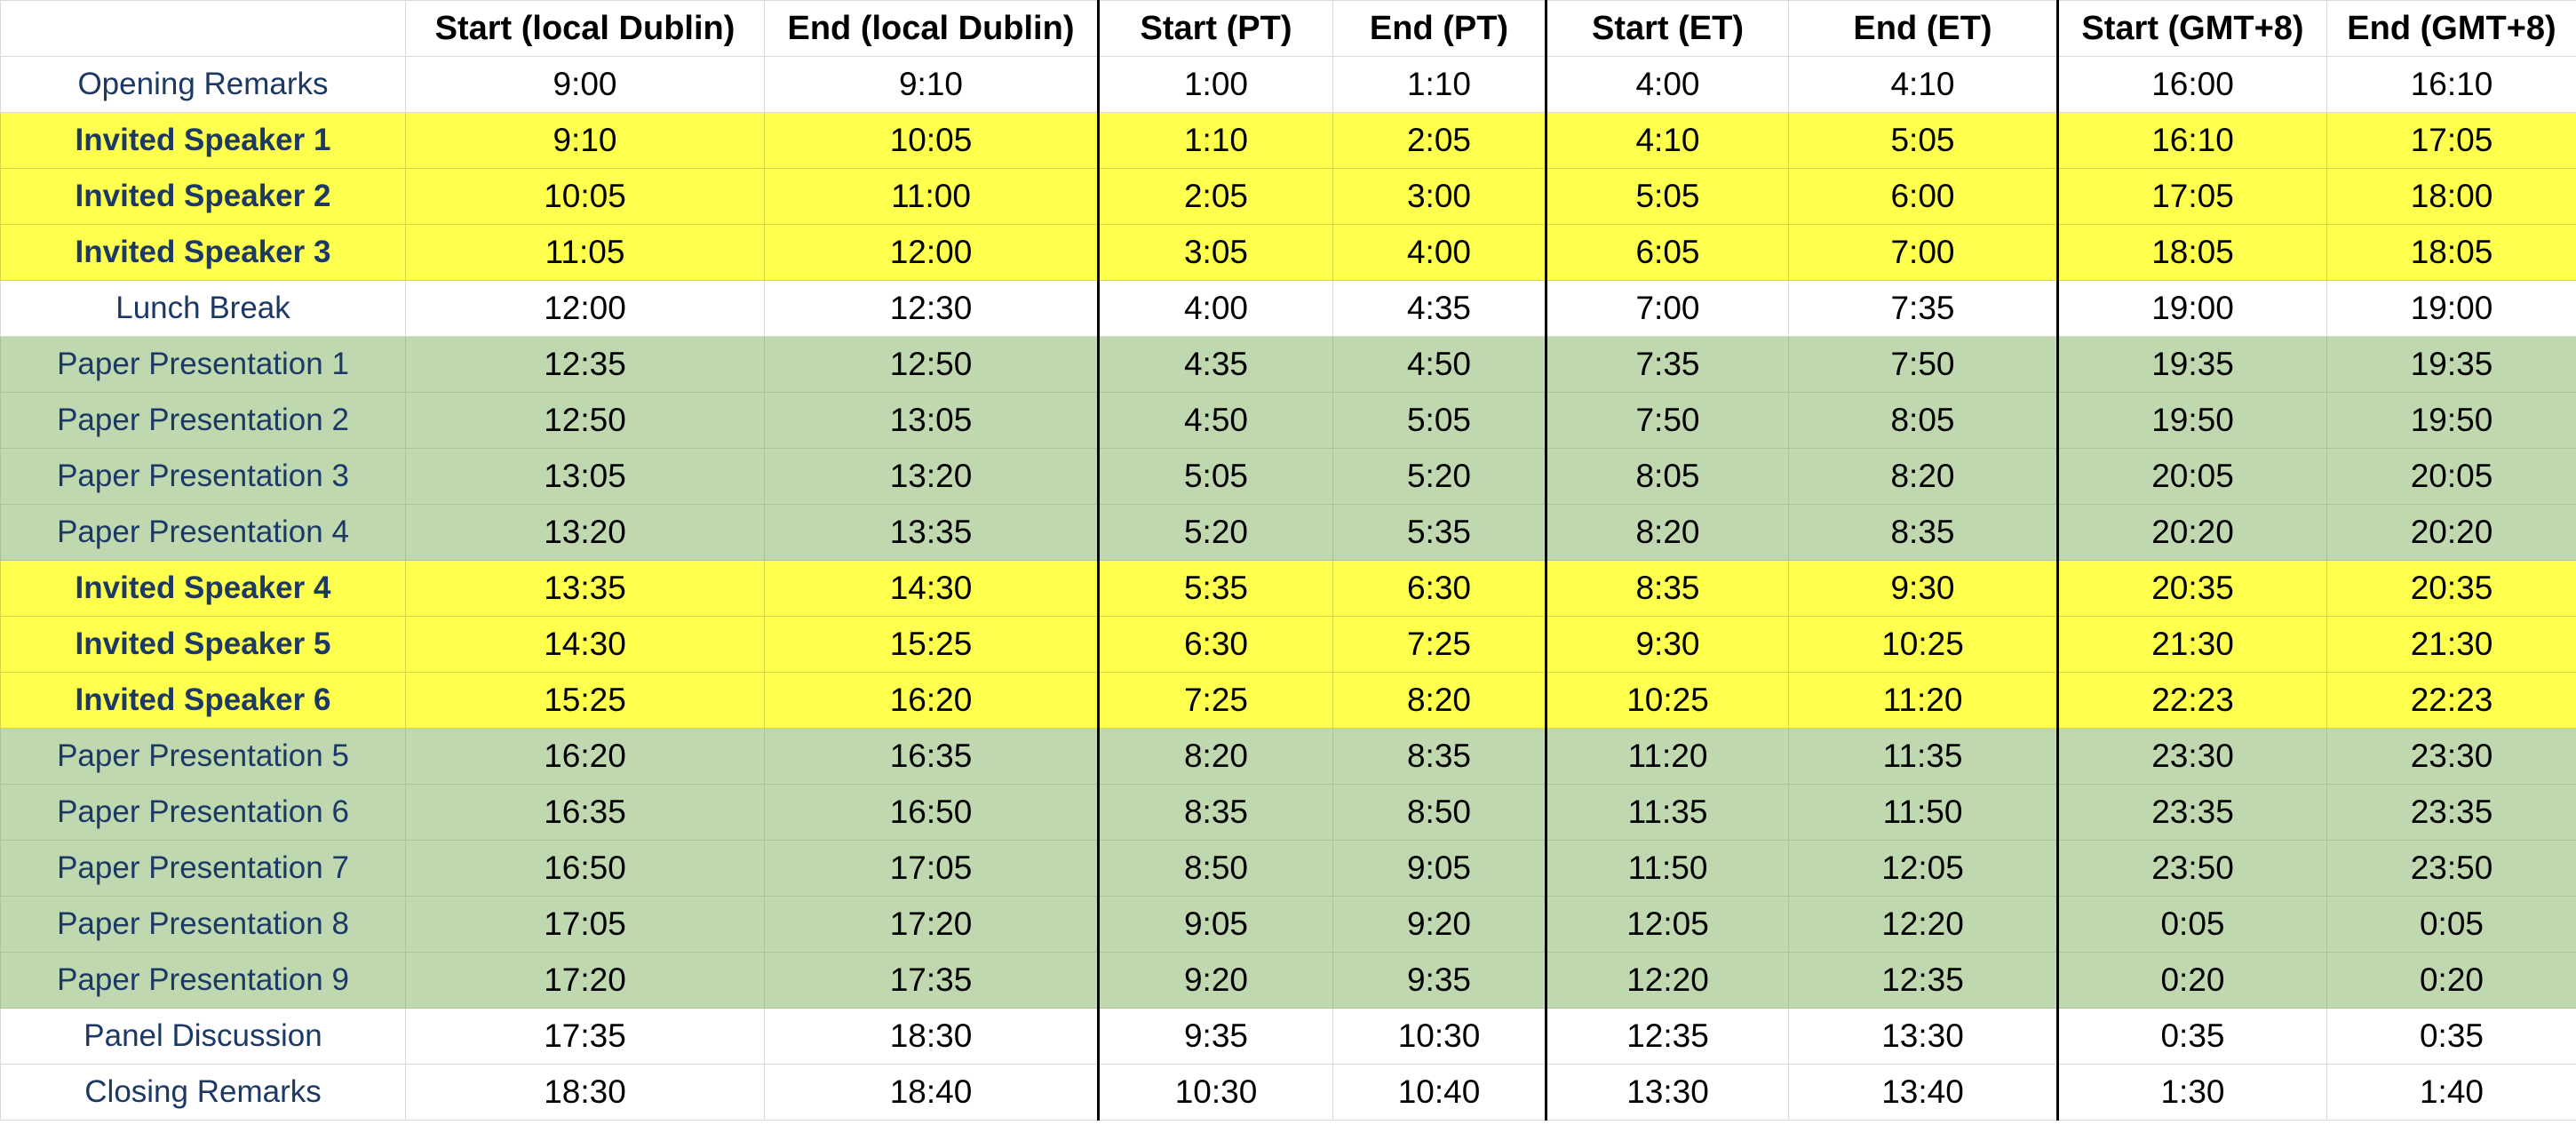 The image size is (2576, 1125). What do you see at coordinates (1923, 588) in the screenshot?
I see `time-cell: 9:30` at bounding box center [1923, 588].